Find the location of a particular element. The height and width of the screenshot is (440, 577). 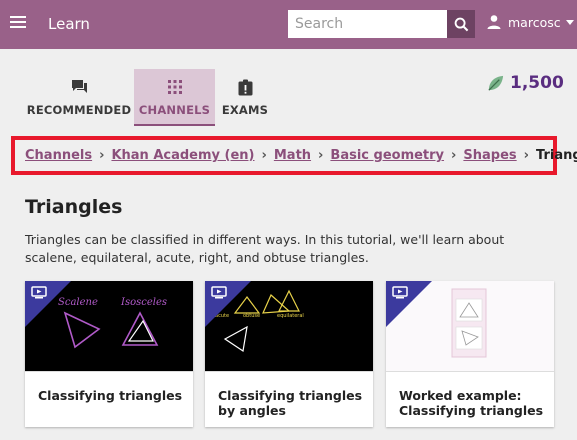

menu-icon is located at coordinates (18, 23).